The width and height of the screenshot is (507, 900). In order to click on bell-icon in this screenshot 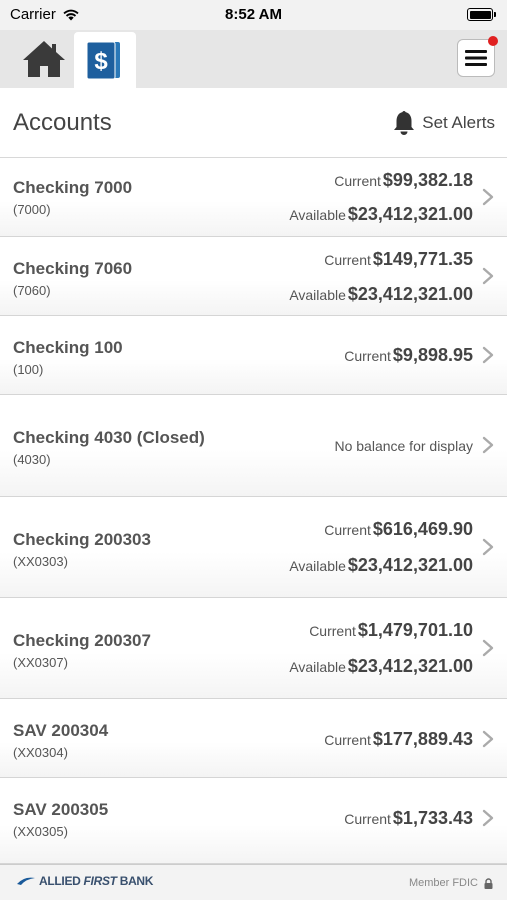, I will do `click(404, 123)`.